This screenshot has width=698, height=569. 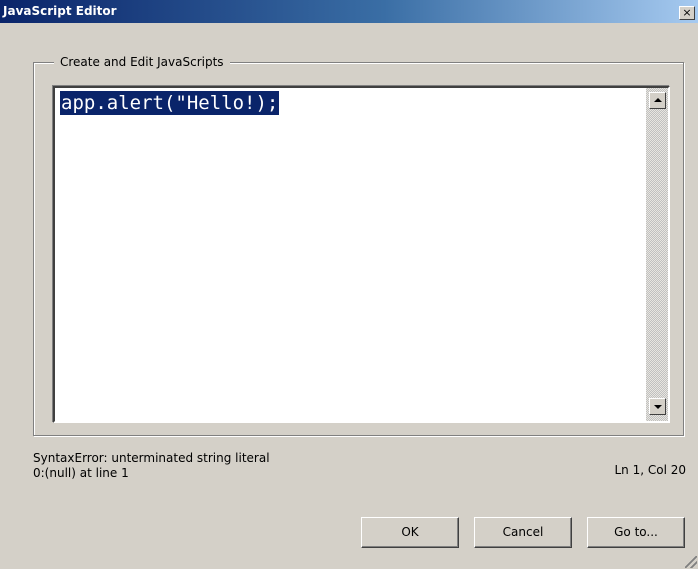 I want to click on up-triangle-icon, so click(x=658, y=100).